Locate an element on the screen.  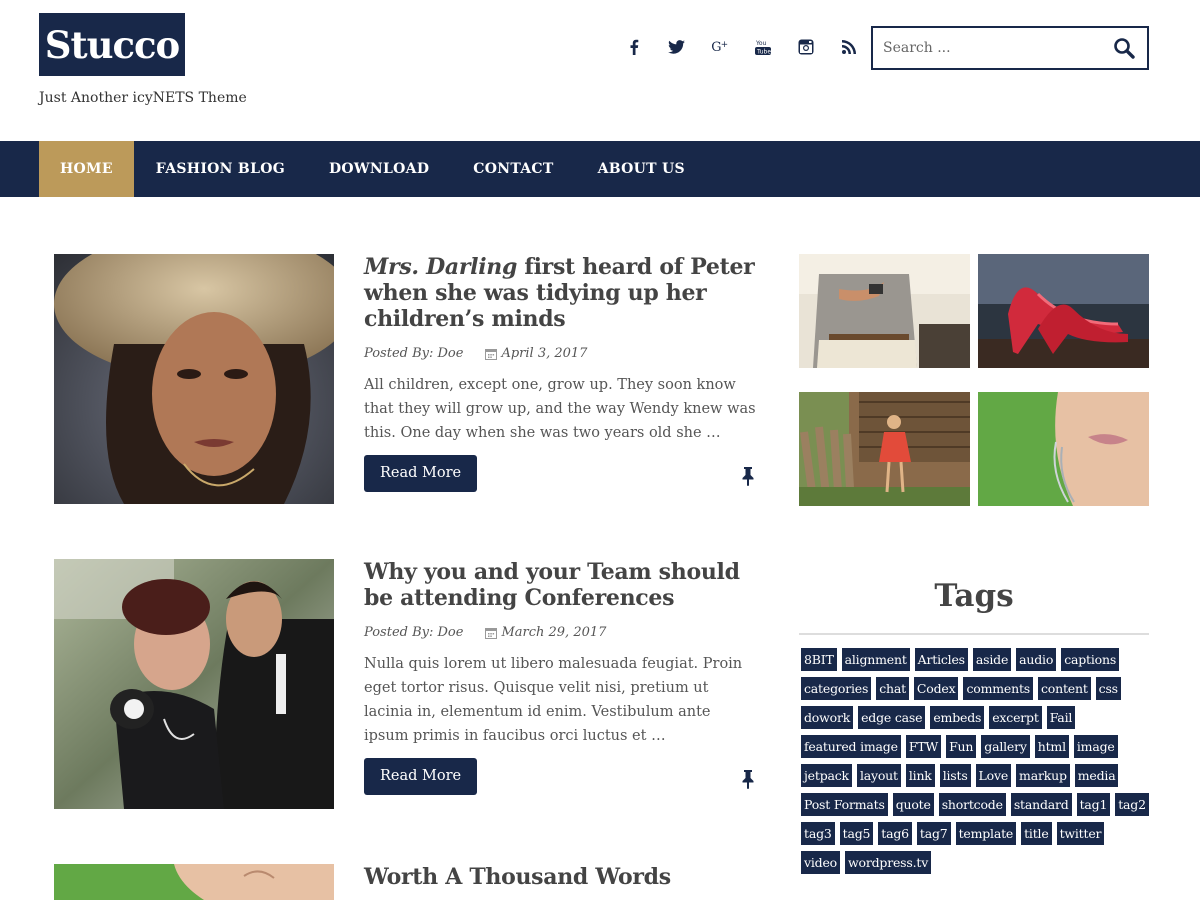
tag-link: css is located at coordinates (1108, 688).